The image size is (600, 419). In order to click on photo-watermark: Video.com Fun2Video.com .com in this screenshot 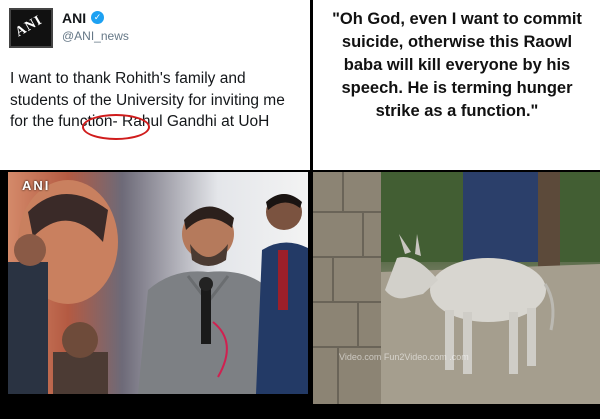, I will do `click(404, 357)`.